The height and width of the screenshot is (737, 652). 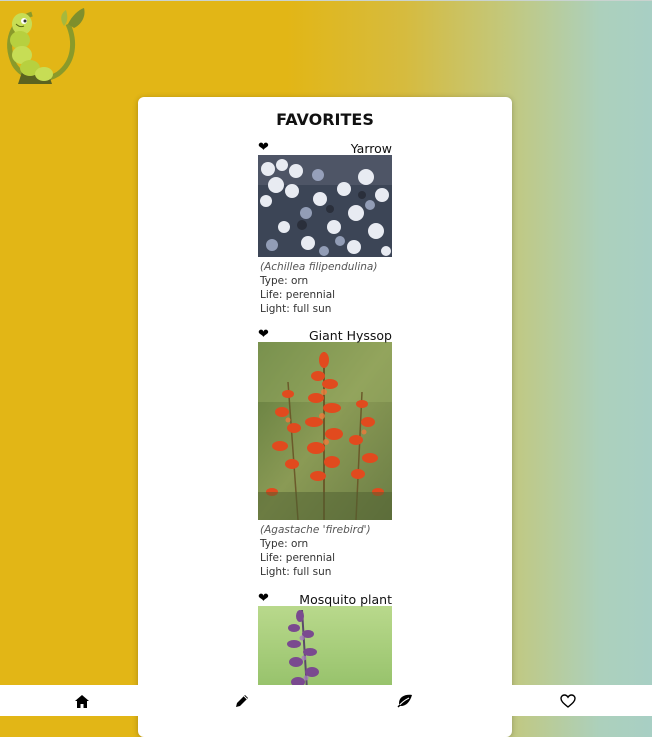 I want to click on heart-outline-icon, so click(x=568, y=701).